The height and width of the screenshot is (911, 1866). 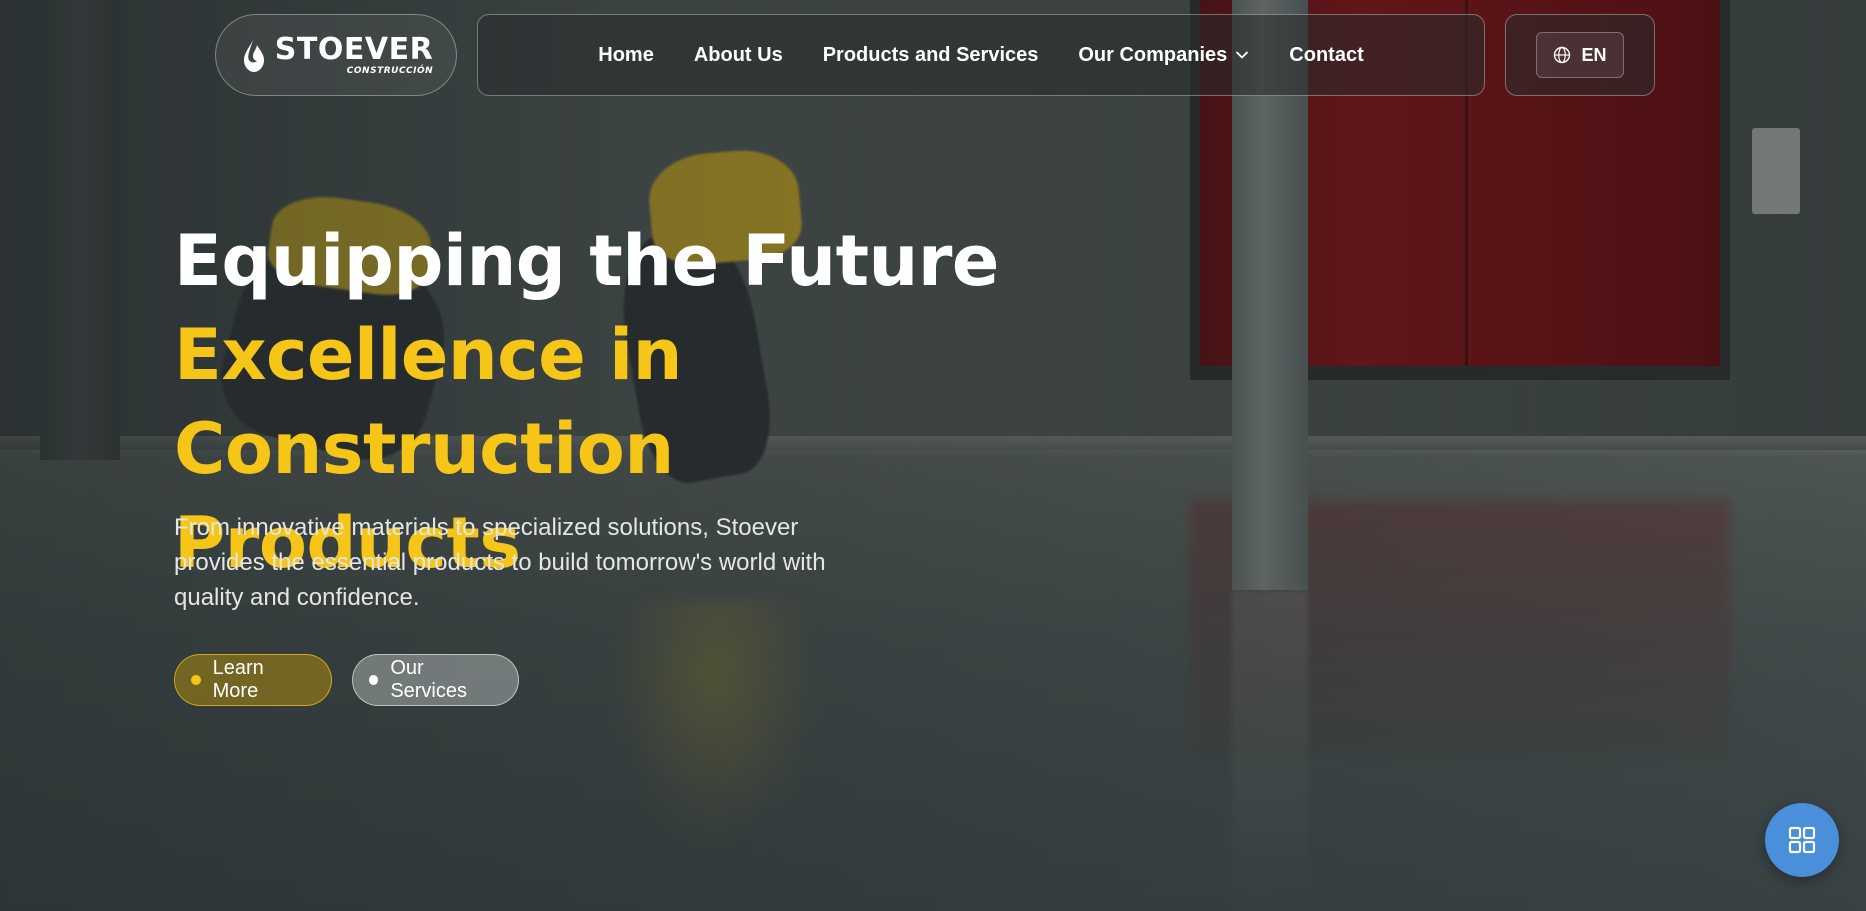 I want to click on logo-text: STOEVER CONSTRUCCIÓN, so click(x=354, y=53).